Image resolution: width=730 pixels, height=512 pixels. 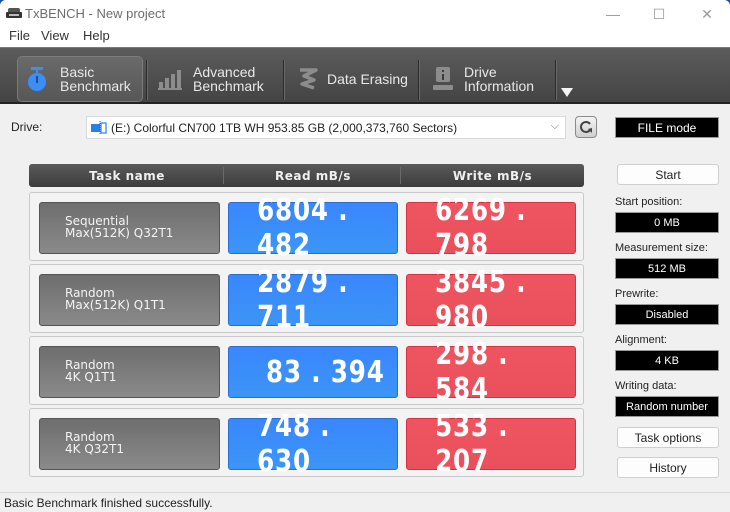 I want to click on window-title: TxBENCH - New project, so click(x=95, y=13).